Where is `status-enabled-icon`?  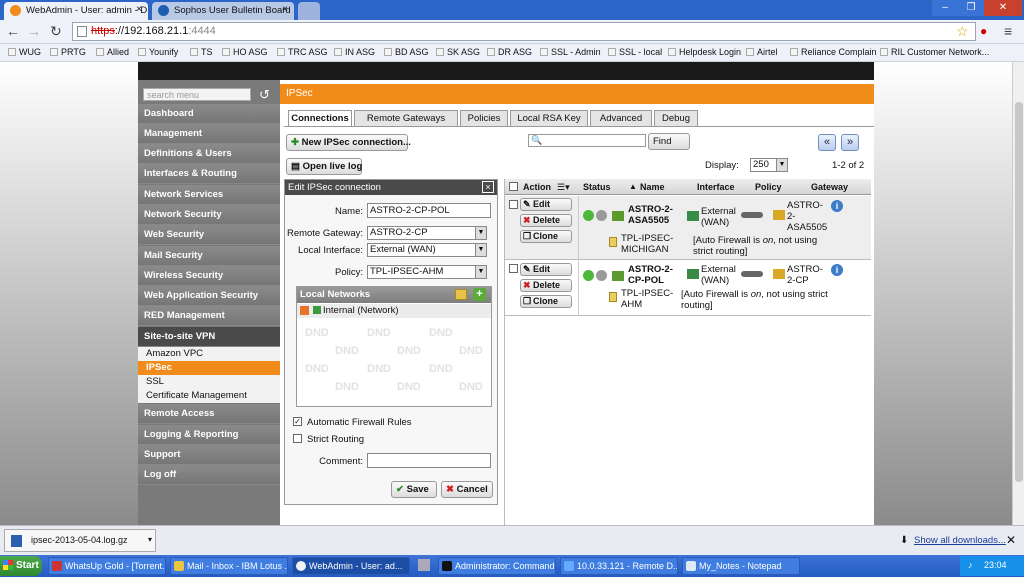
status-enabled-icon is located at coordinates (588, 275).